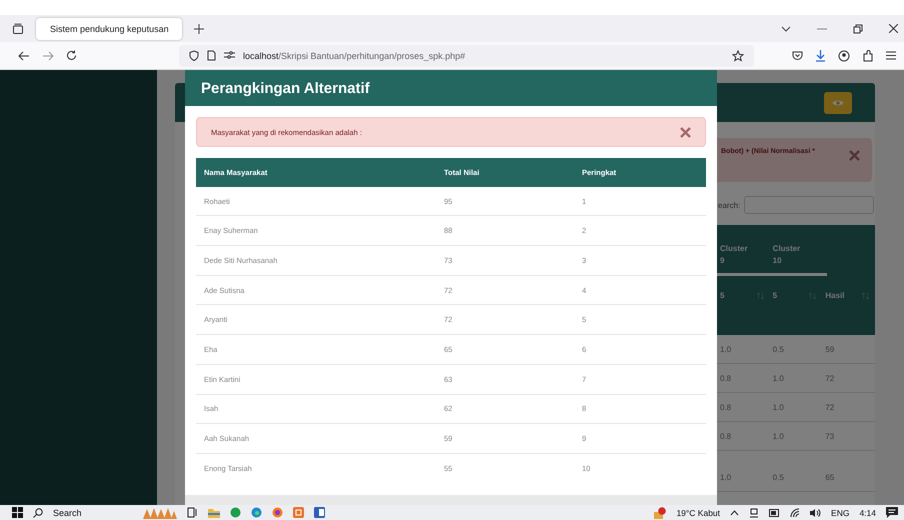 The height and width of the screenshot is (520, 904). Describe the element at coordinates (858, 29) in the screenshot. I see `restore-icon` at that location.